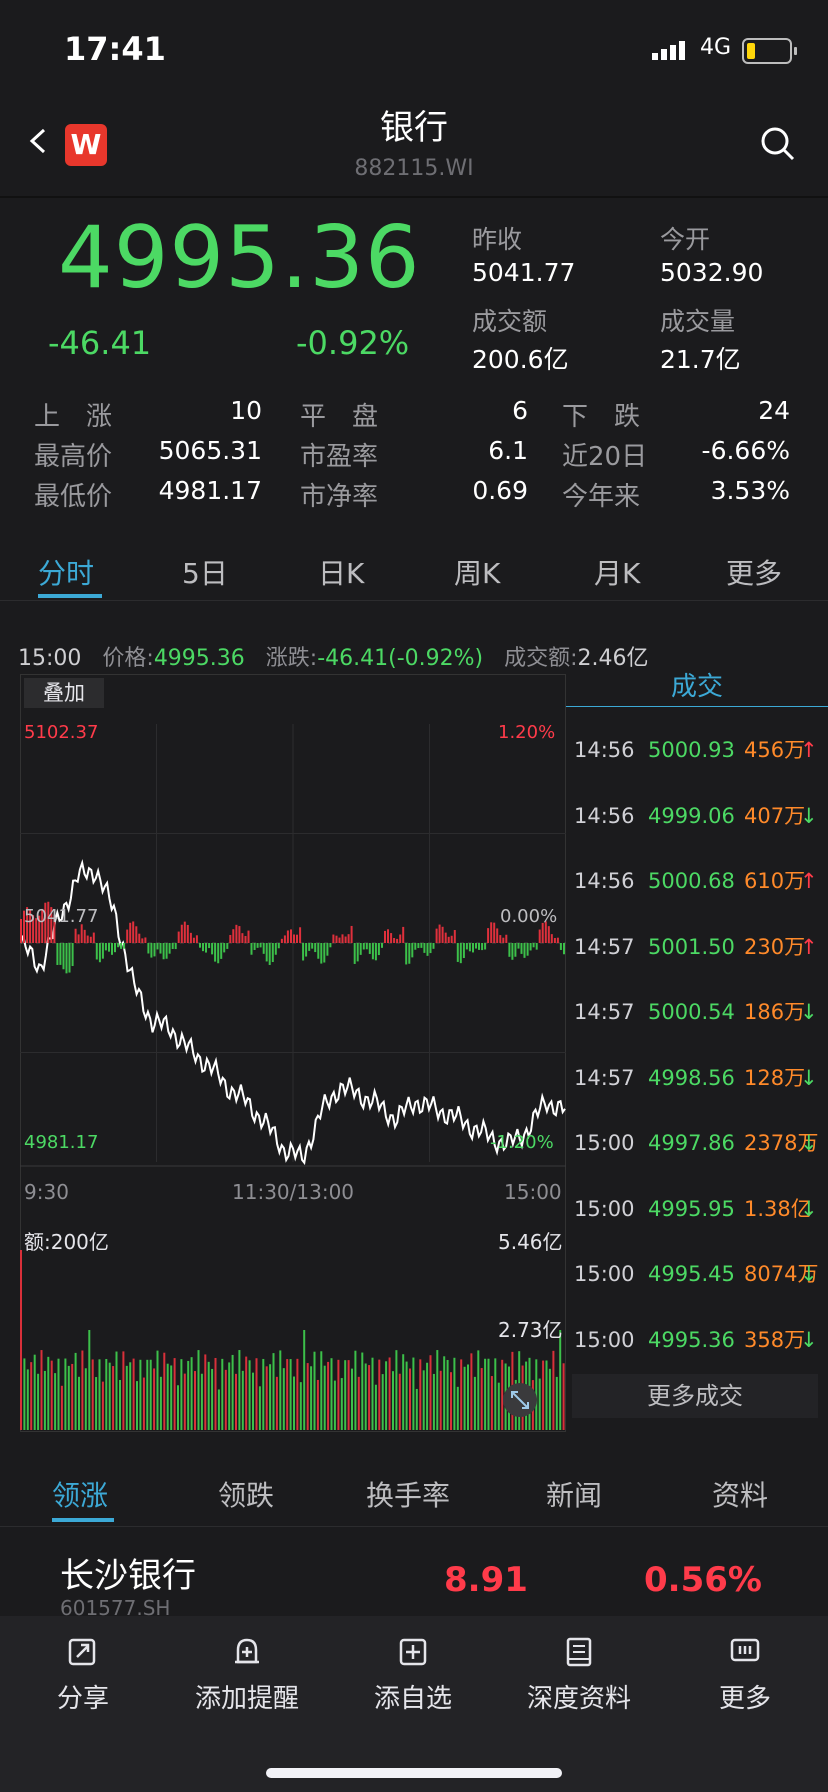 Image resolution: width=828 pixels, height=1792 pixels. I want to click on prev-close-label: 昨收, so click(497, 239).